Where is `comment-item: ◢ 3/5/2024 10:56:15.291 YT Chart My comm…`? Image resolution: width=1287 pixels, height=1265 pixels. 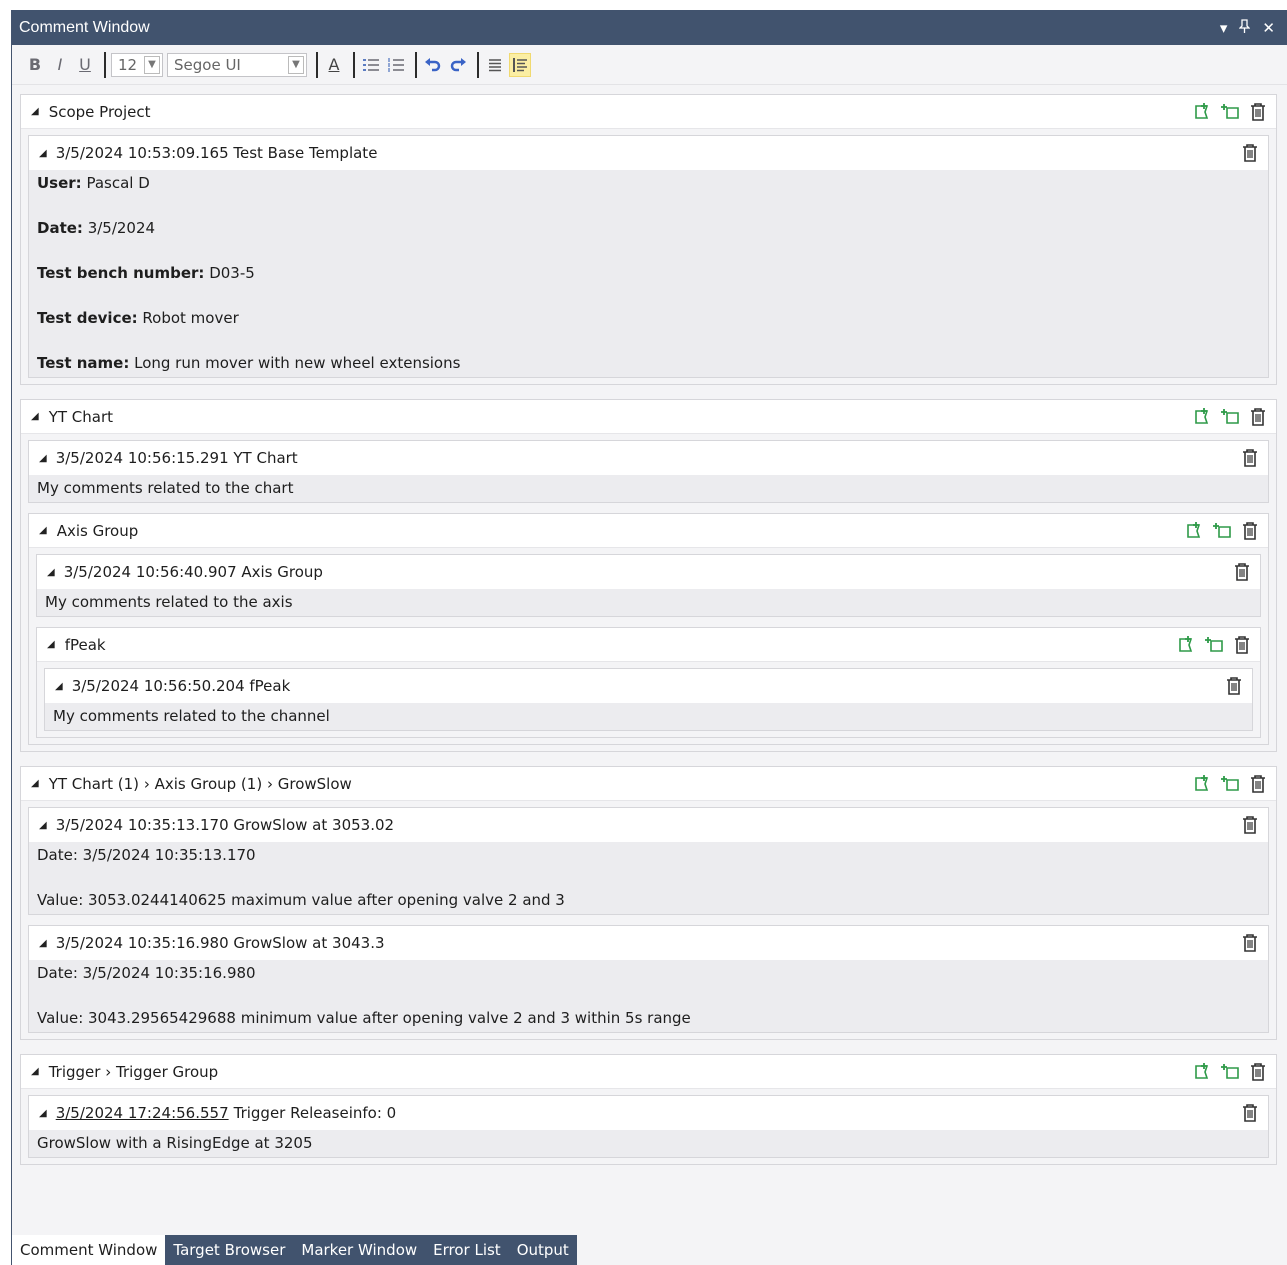 comment-item: ◢ 3/5/2024 10:56:15.291 YT Chart My comm… is located at coordinates (648, 471).